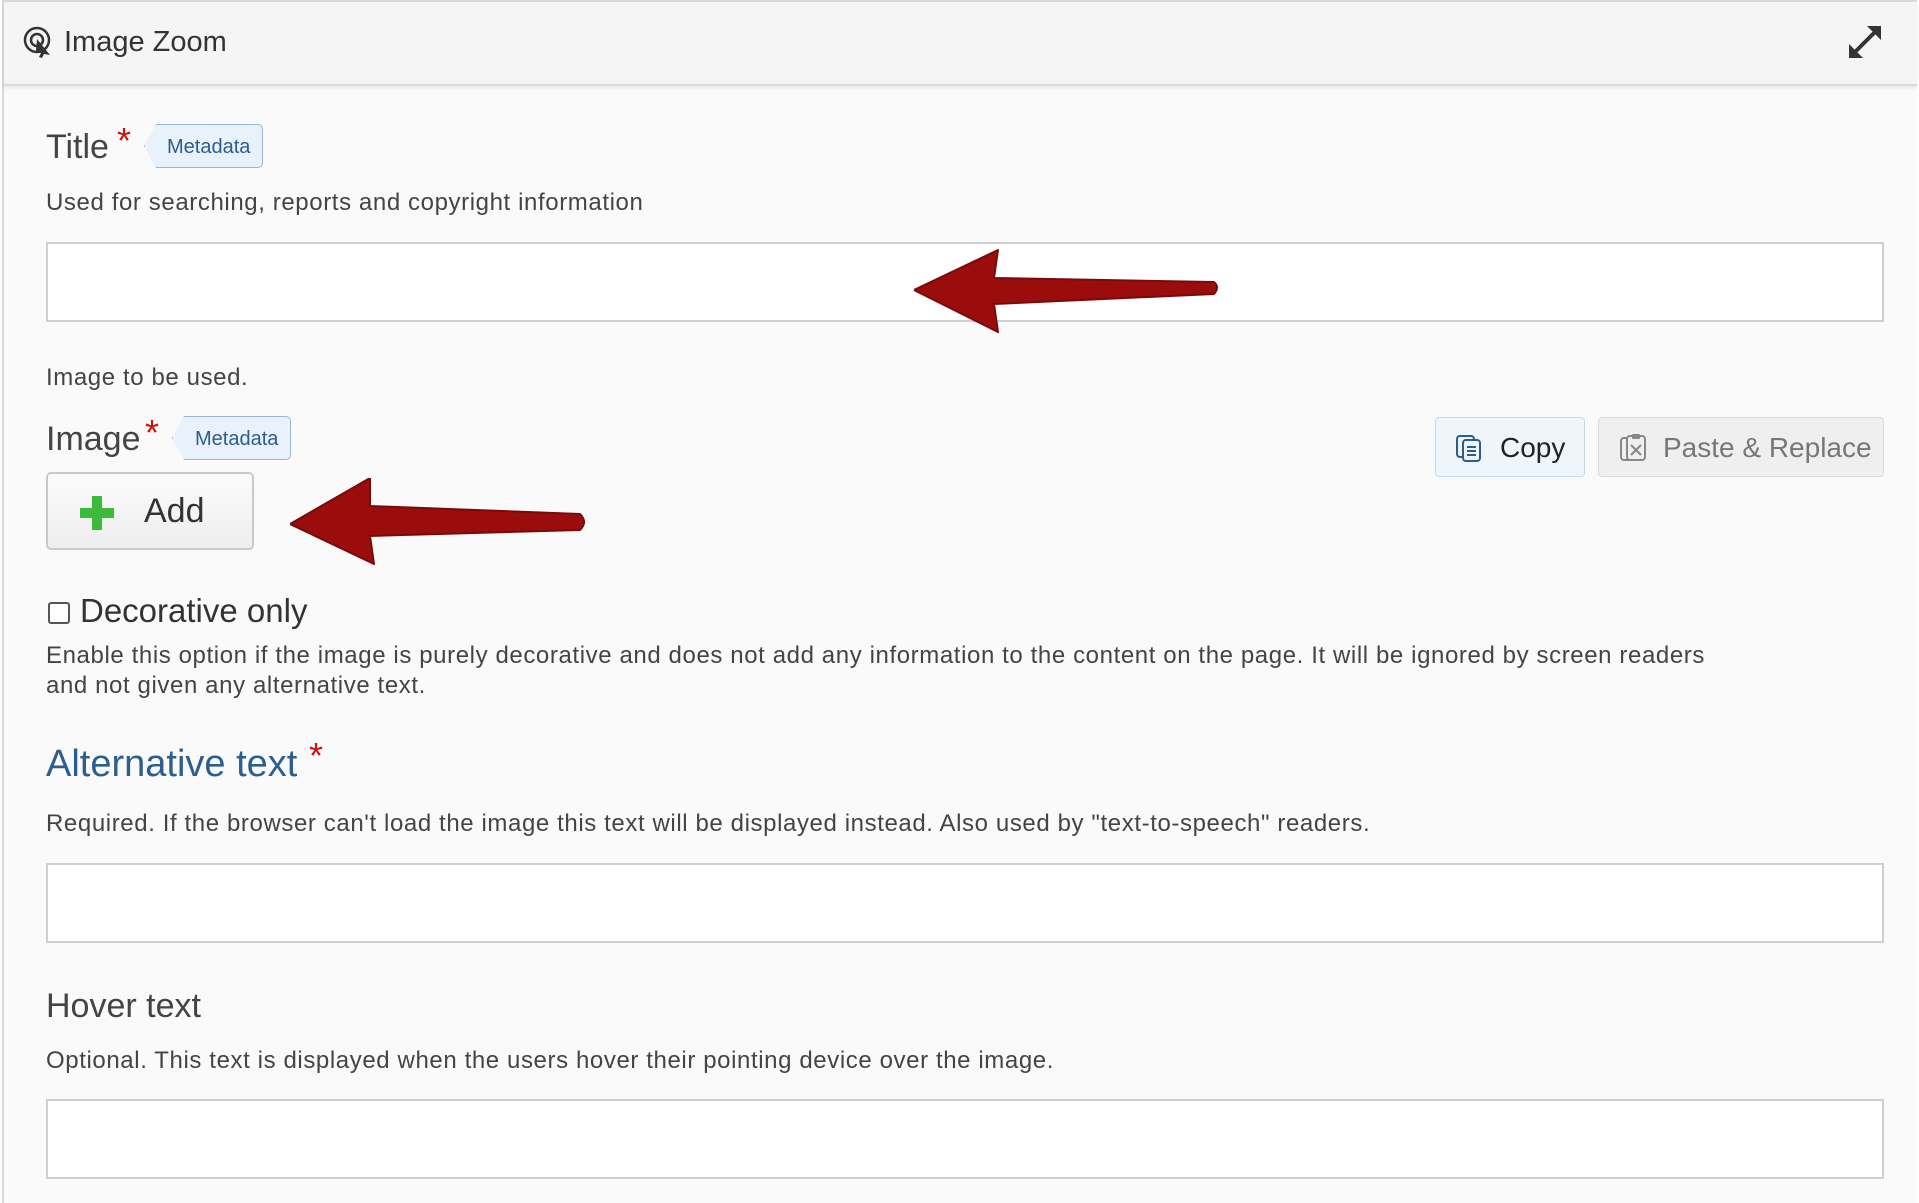 Image resolution: width=1919 pixels, height=1203 pixels. I want to click on copy-button: Copy, so click(1510, 447).